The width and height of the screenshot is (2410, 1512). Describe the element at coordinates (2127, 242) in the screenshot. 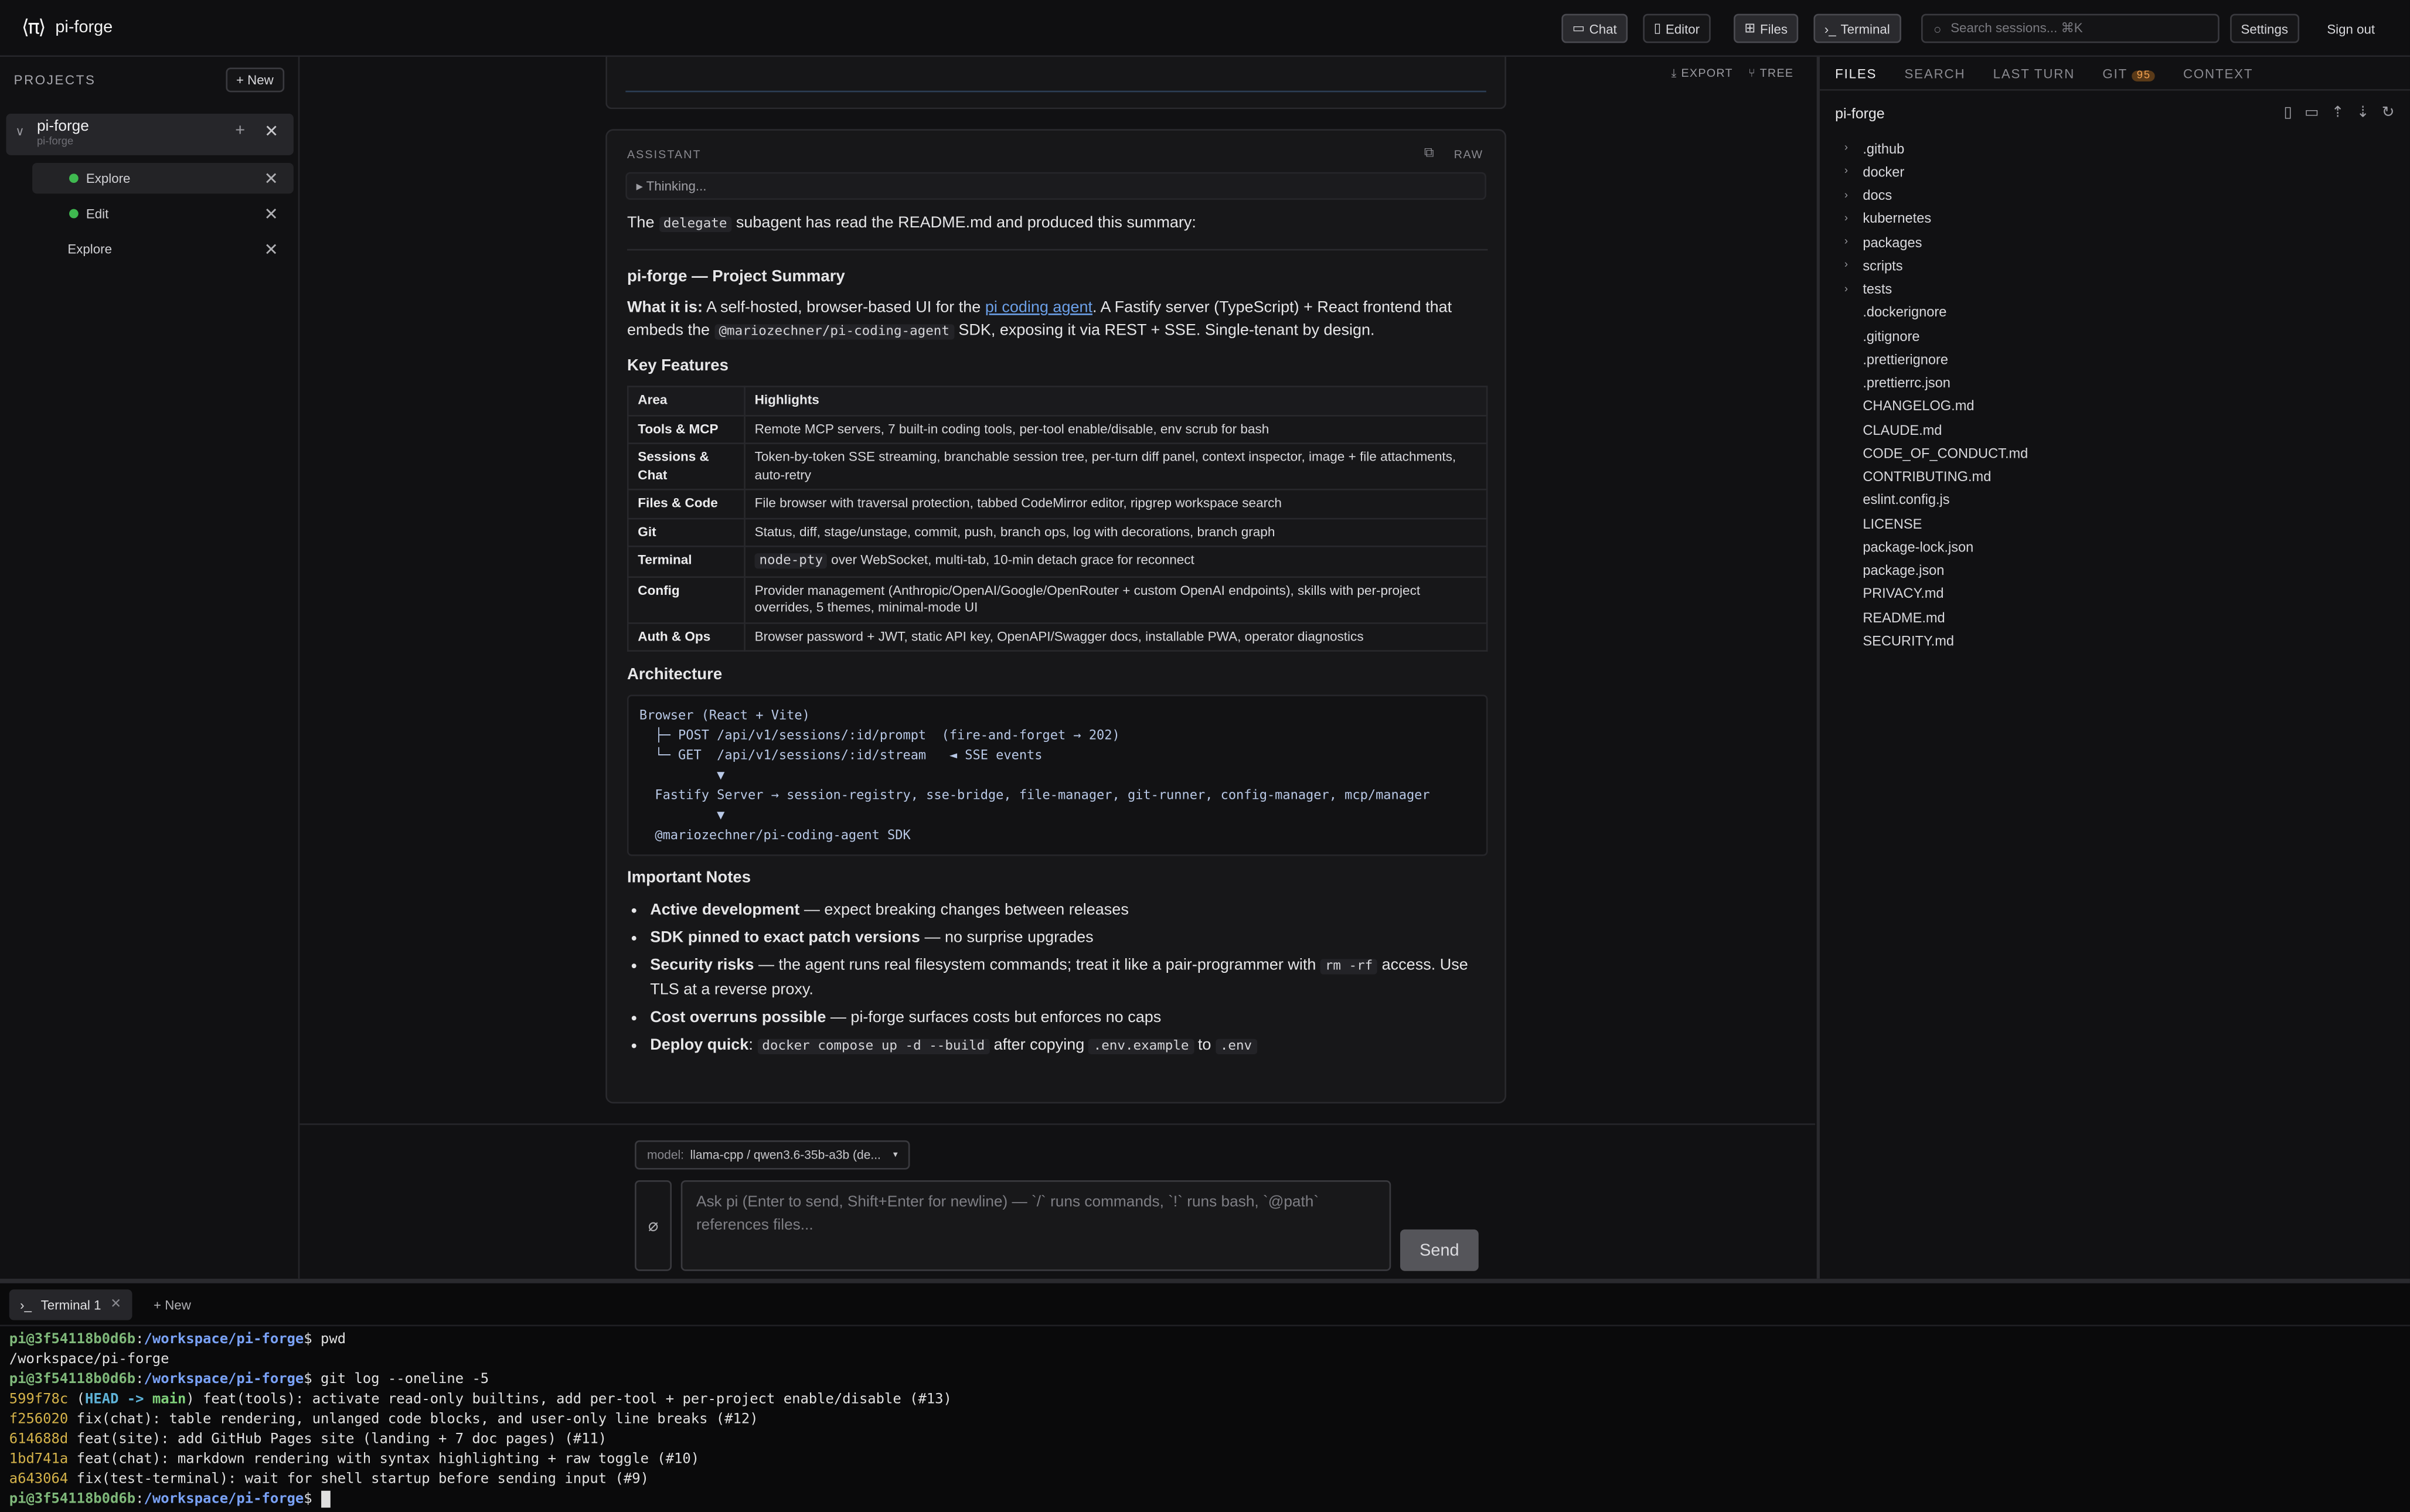

I see `folder-item: › packages` at that location.